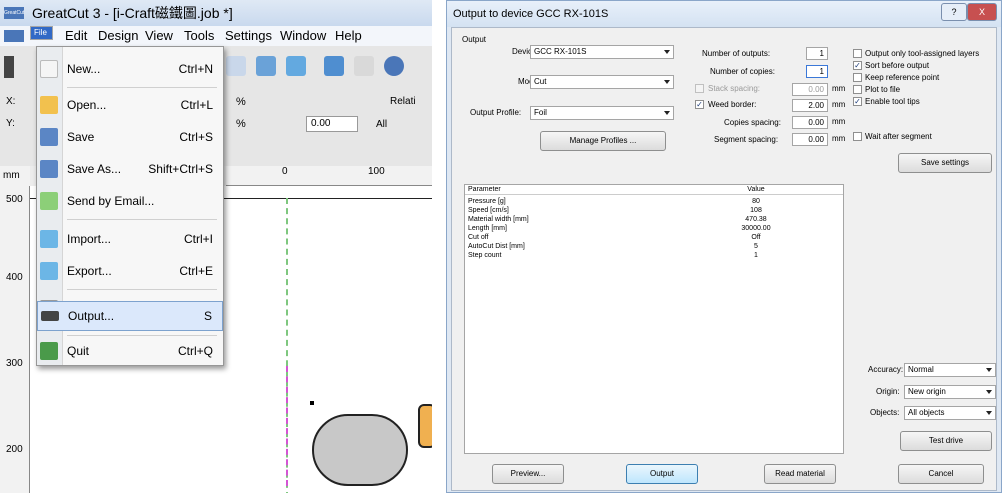 The image size is (1002, 493). What do you see at coordinates (14, 13) in the screenshot?
I see `app-logo-icon: GreatCut` at bounding box center [14, 13].